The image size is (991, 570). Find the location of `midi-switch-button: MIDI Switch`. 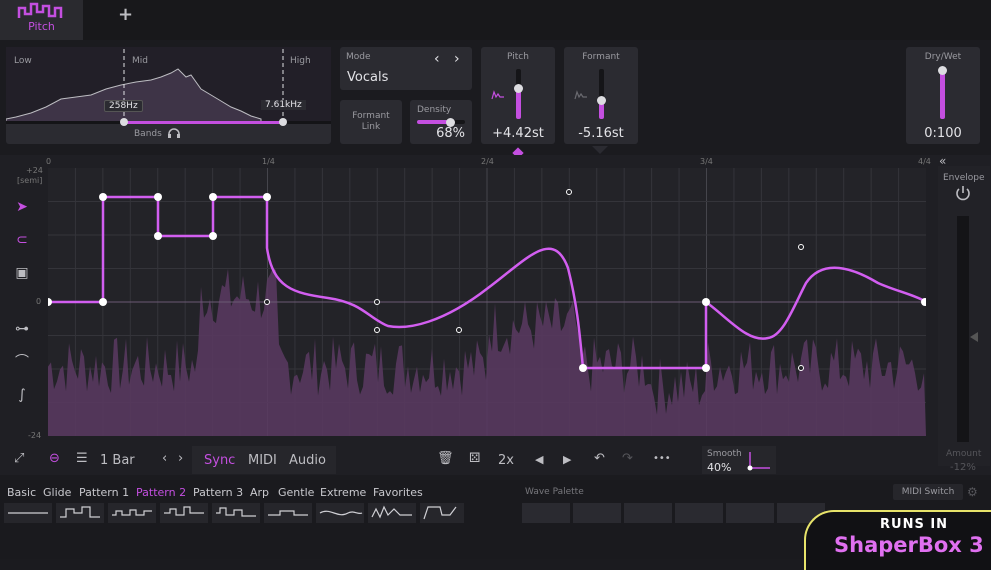

midi-switch-button: MIDI Switch is located at coordinates (928, 492).